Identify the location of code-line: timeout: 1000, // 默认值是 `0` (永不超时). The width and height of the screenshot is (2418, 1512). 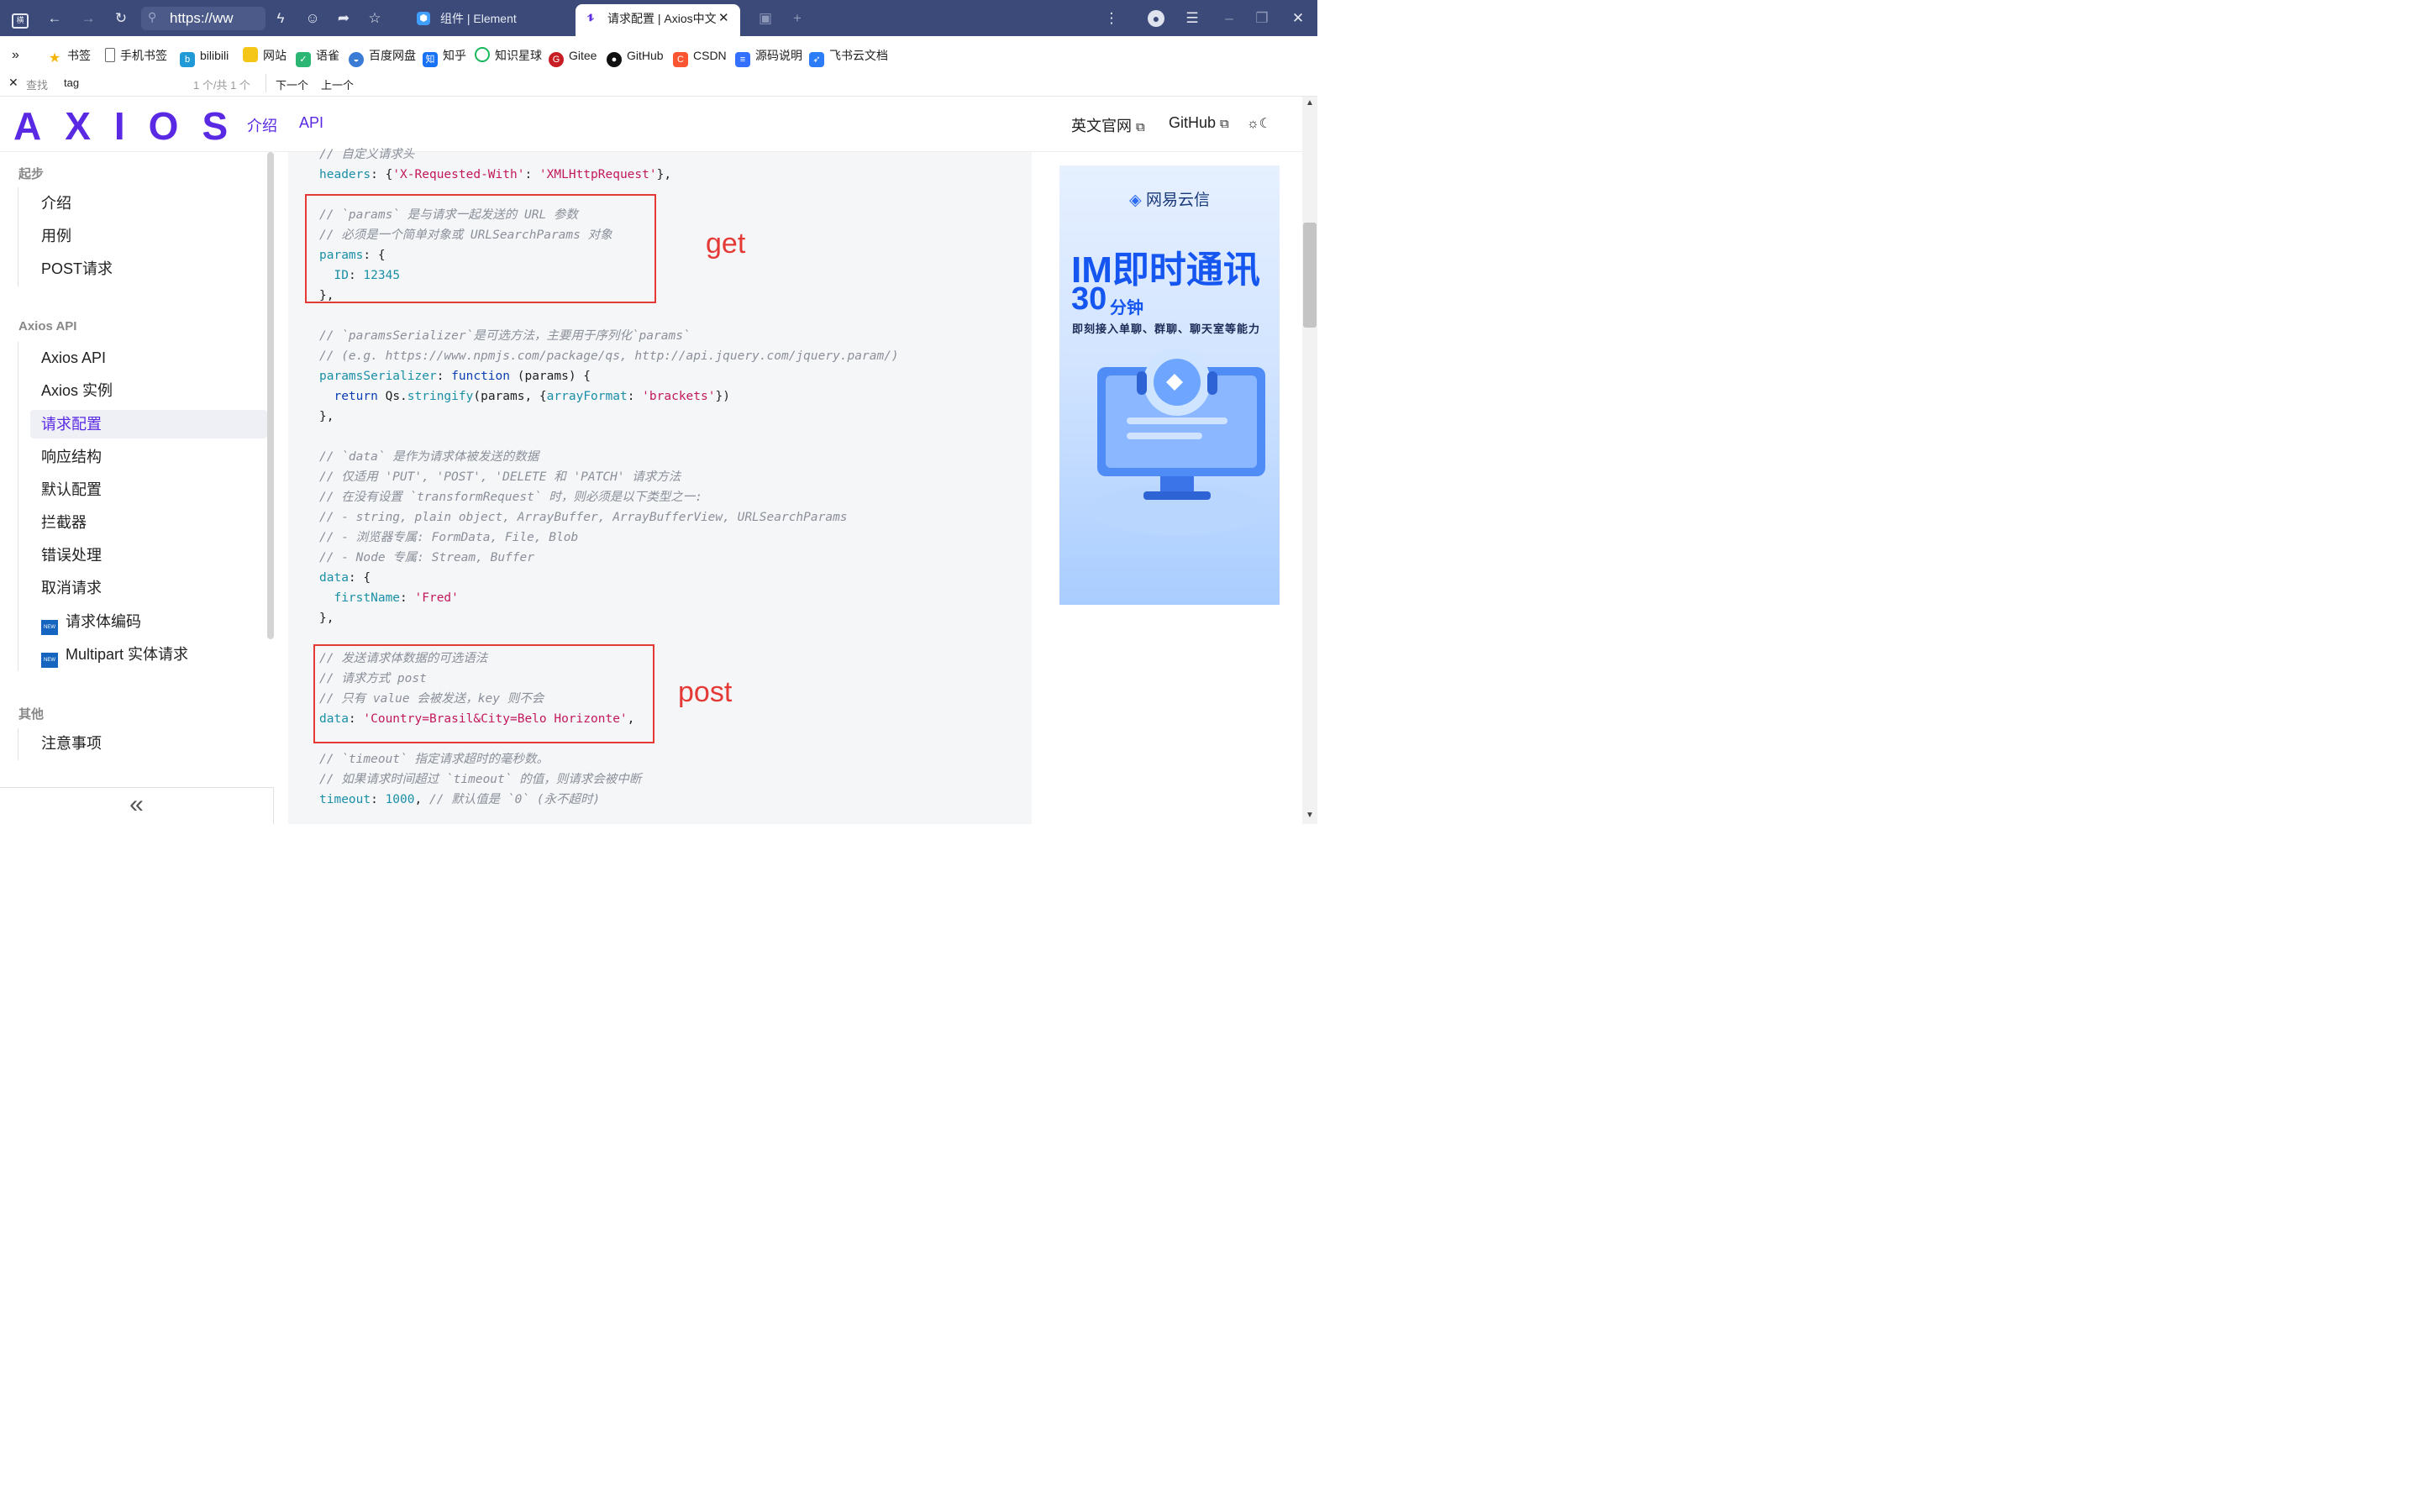
(459, 799).